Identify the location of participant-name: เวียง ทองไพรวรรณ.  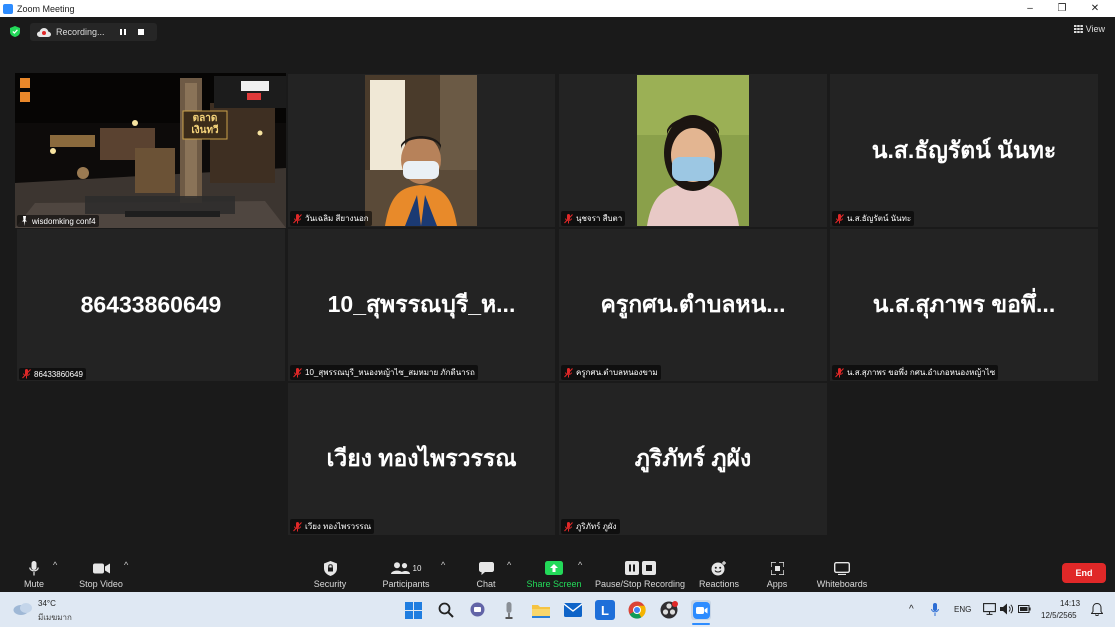
(338, 526).